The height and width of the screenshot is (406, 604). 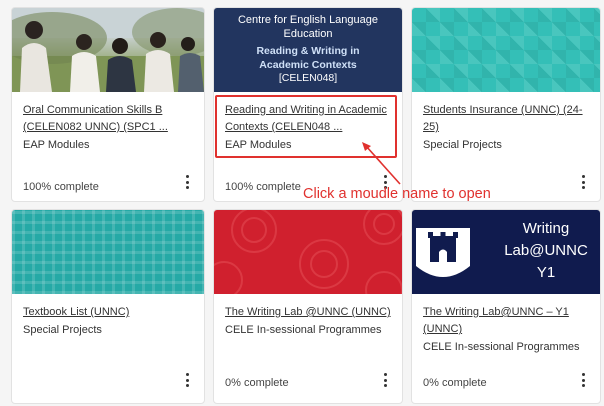 What do you see at coordinates (546, 228) in the screenshot?
I see `banner-text: Writing` at bounding box center [546, 228].